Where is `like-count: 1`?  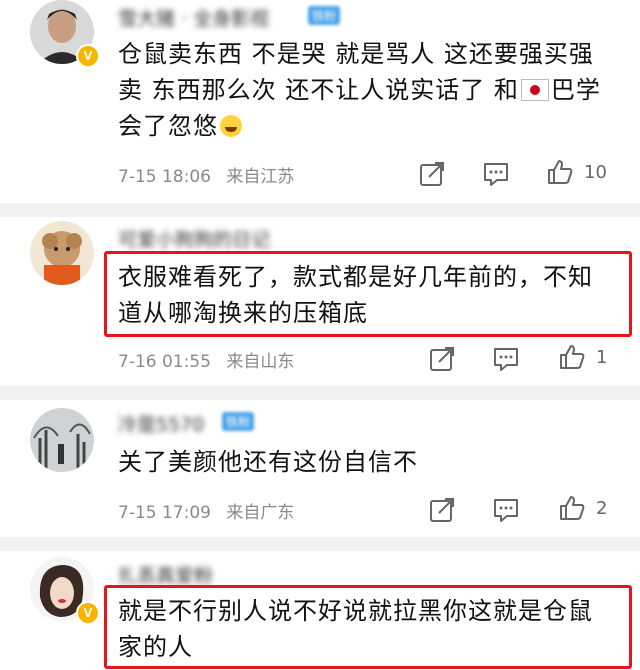
like-count: 1 is located at coordinates (602, 357).